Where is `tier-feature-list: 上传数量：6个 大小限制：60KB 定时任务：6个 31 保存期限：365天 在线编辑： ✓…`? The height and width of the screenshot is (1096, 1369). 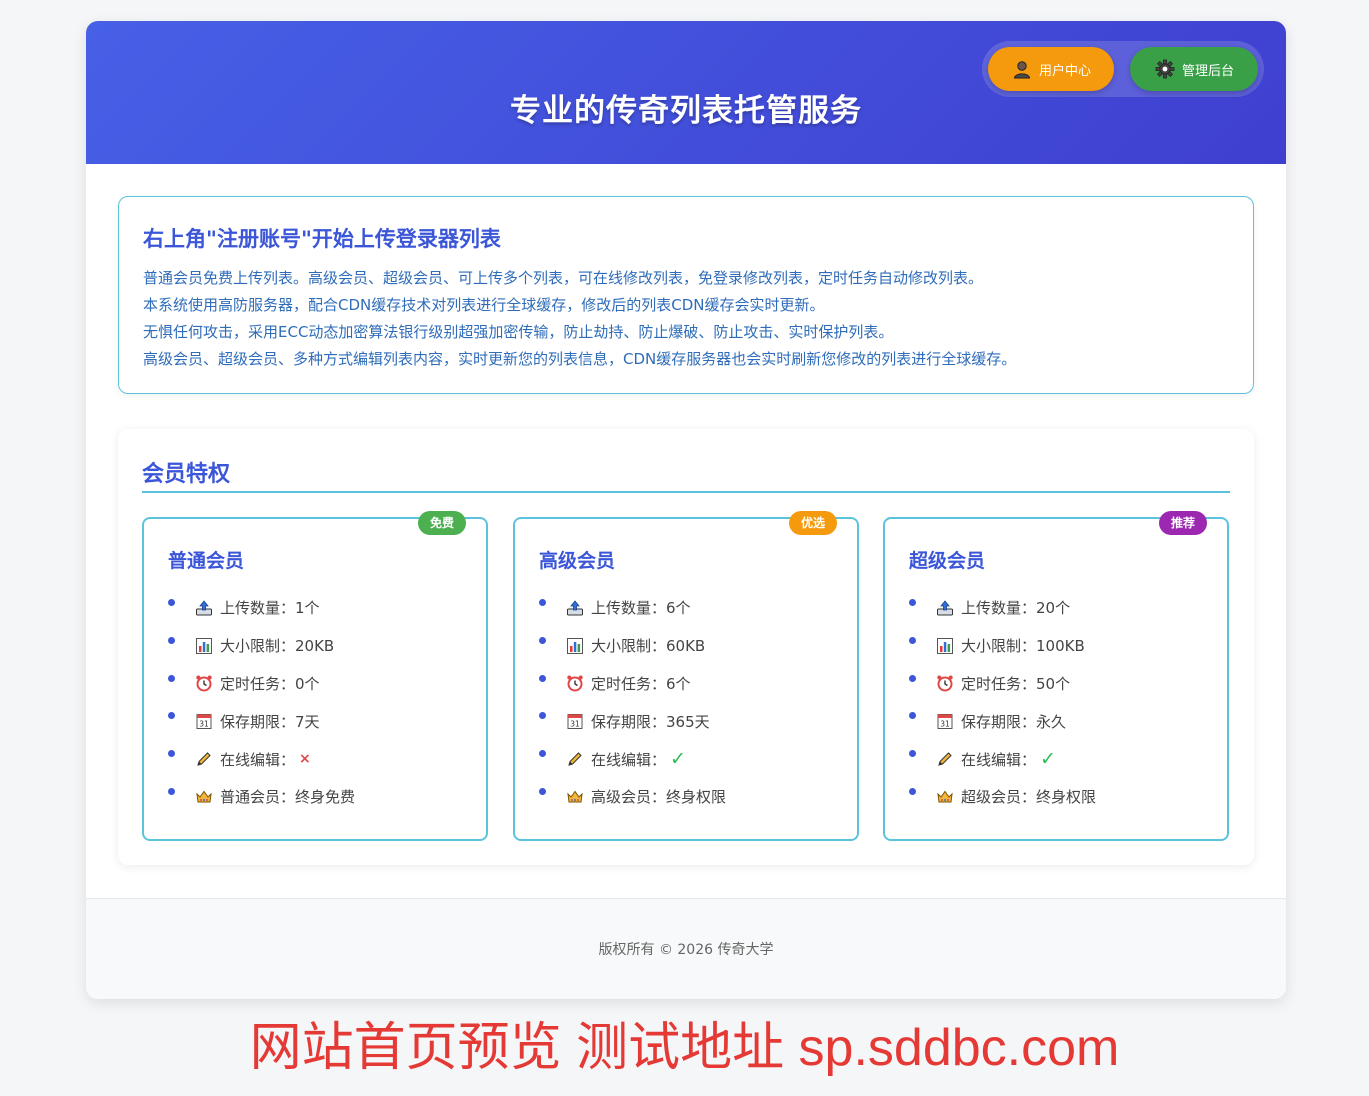 tier-feature-list: 上传数量：6个 大小限制：60KB 定时任务：6个 31 保存期限：365天 在线编辑： ✓… is located at coordinates (632, 702).